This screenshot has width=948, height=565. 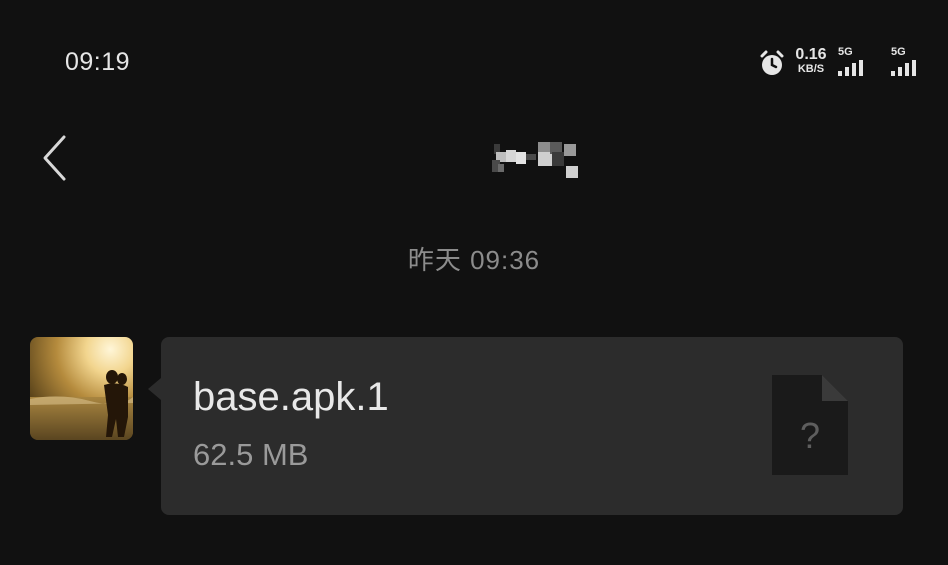 I want to click on file-size: 62.5 MB, so click(x=251, y=454).